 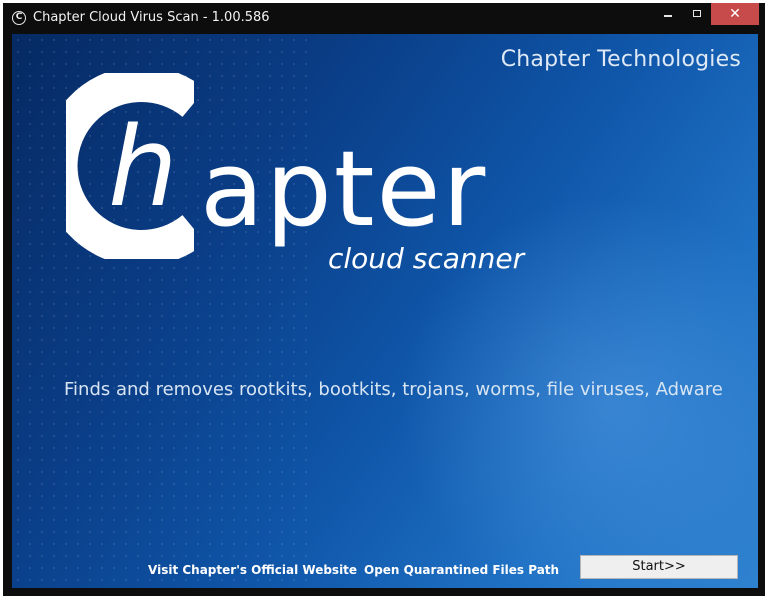 What do you see at coordinates (151, 17) in the screenshot?
I see `window-title: Chapter Cloud Virus Scan - 1.00.586` at bounding box center [151, 17].